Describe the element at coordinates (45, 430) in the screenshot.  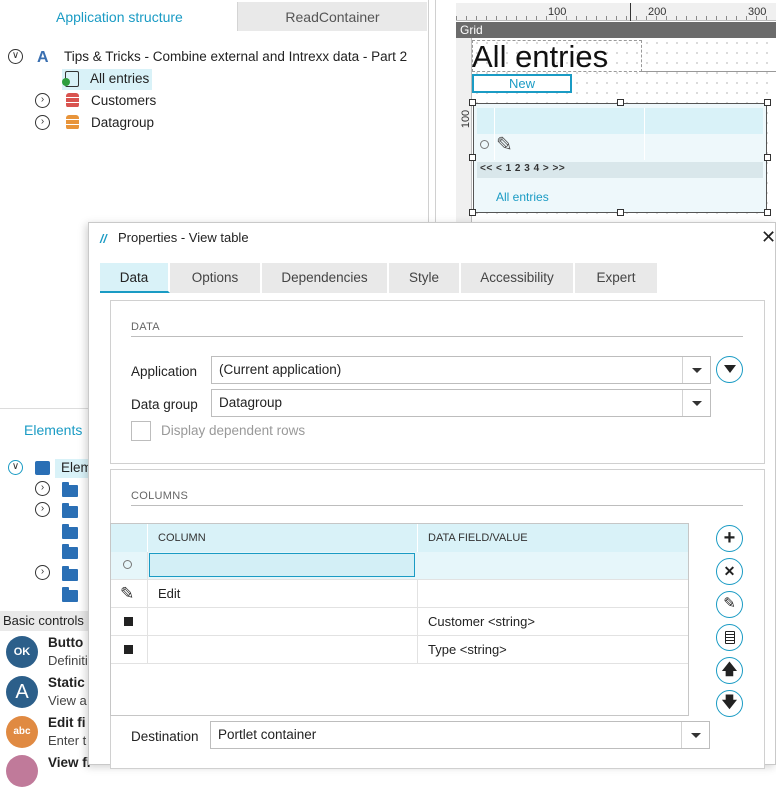
I see `tab-elements: Elements` at that location.